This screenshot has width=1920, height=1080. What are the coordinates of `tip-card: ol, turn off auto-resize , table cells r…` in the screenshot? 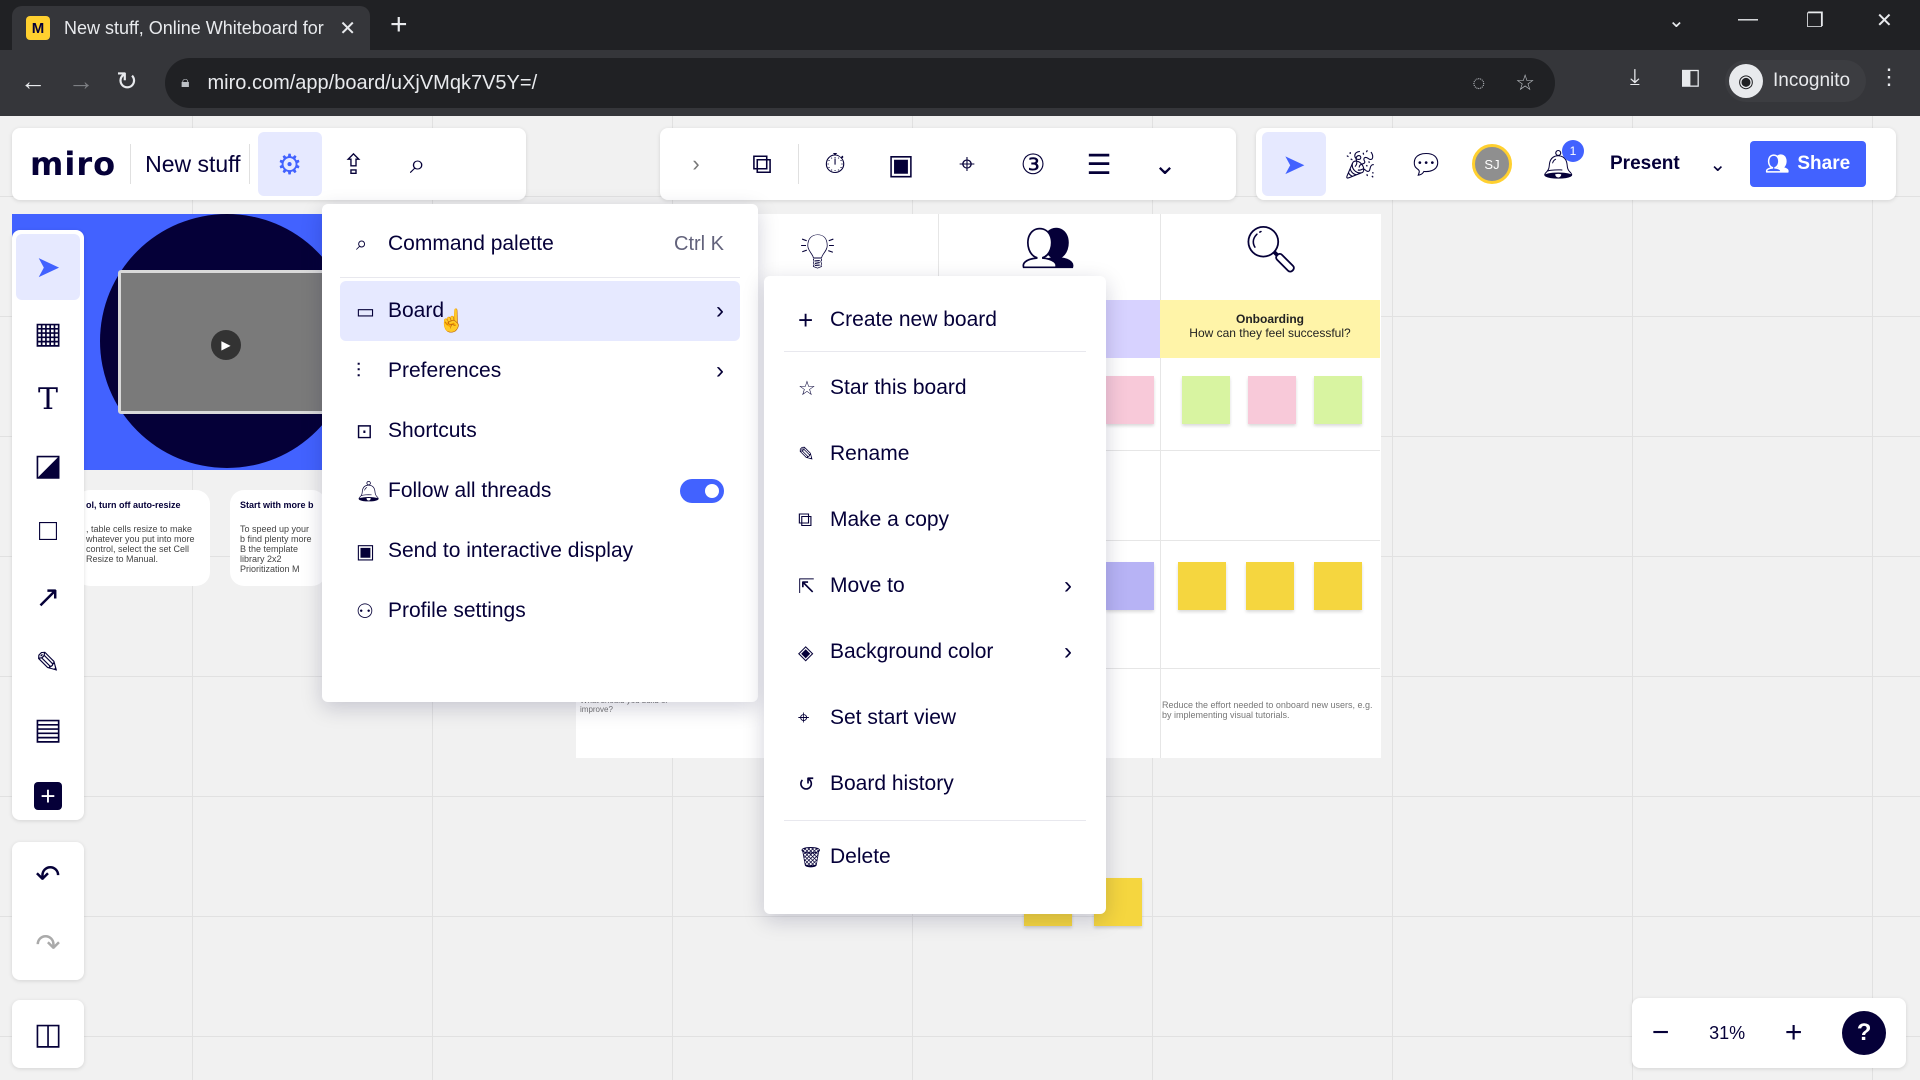 It's located at (143, 538).